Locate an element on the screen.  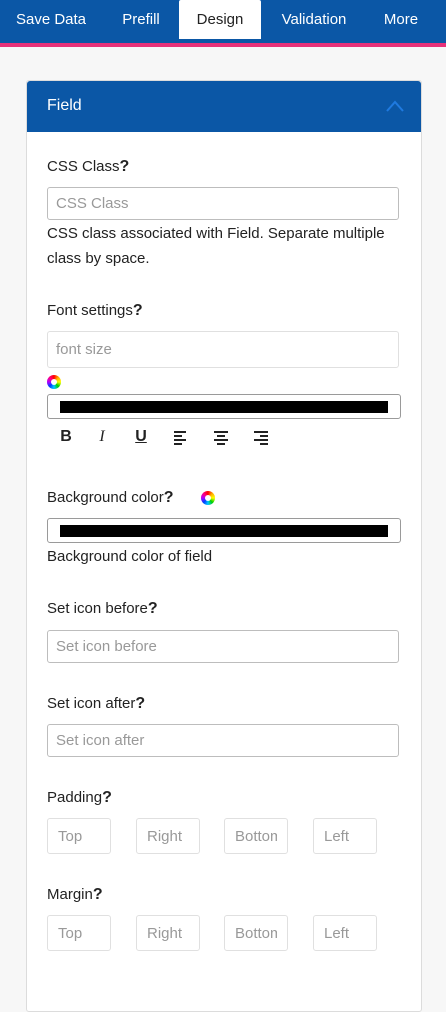
padding-bottom-input is located at coordinates (256, 836).